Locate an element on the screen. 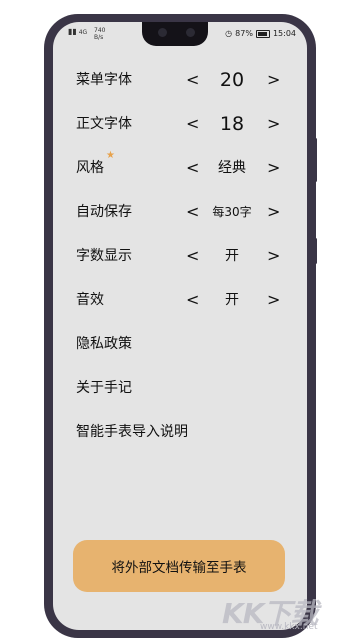 Image resolution: width=360 pixels, height=640 pixels. net-speed-unit: B/s is located at coordinates (99, 37).